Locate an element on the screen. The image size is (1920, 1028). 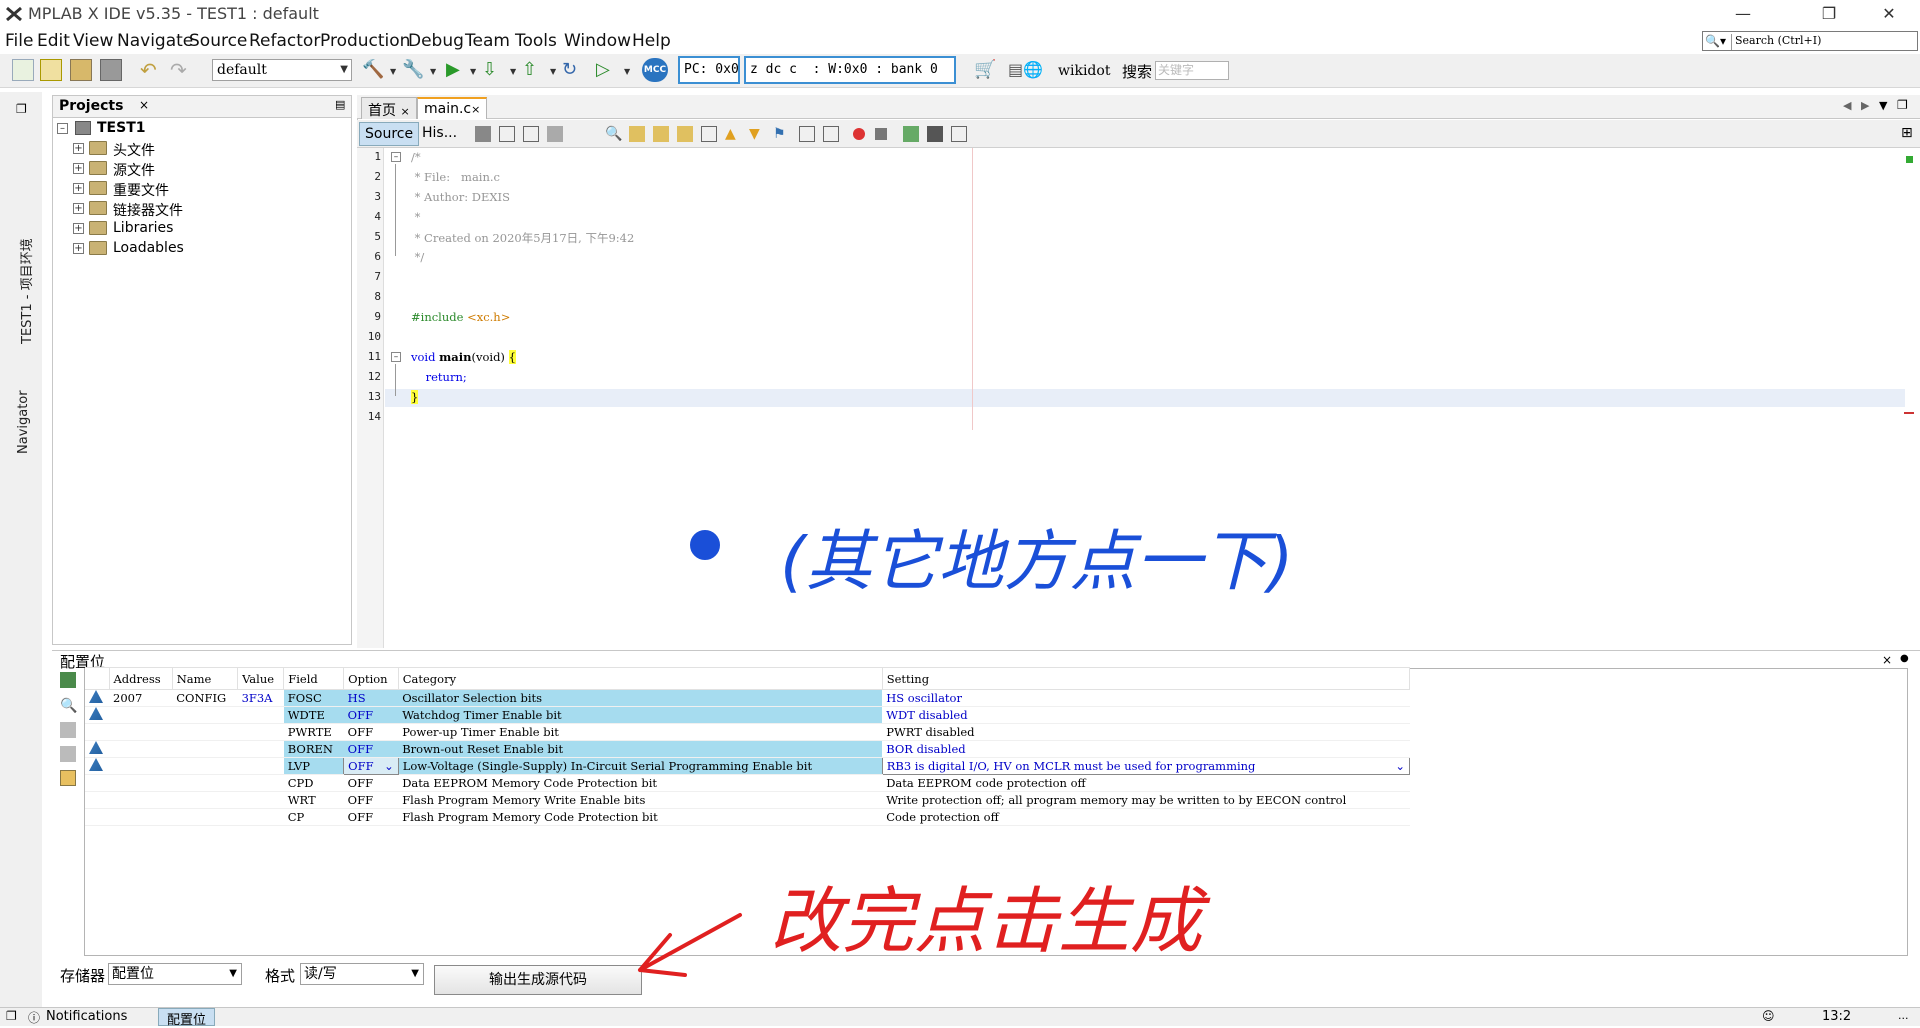
menu-window: Window is located at coordinates (597, 41).